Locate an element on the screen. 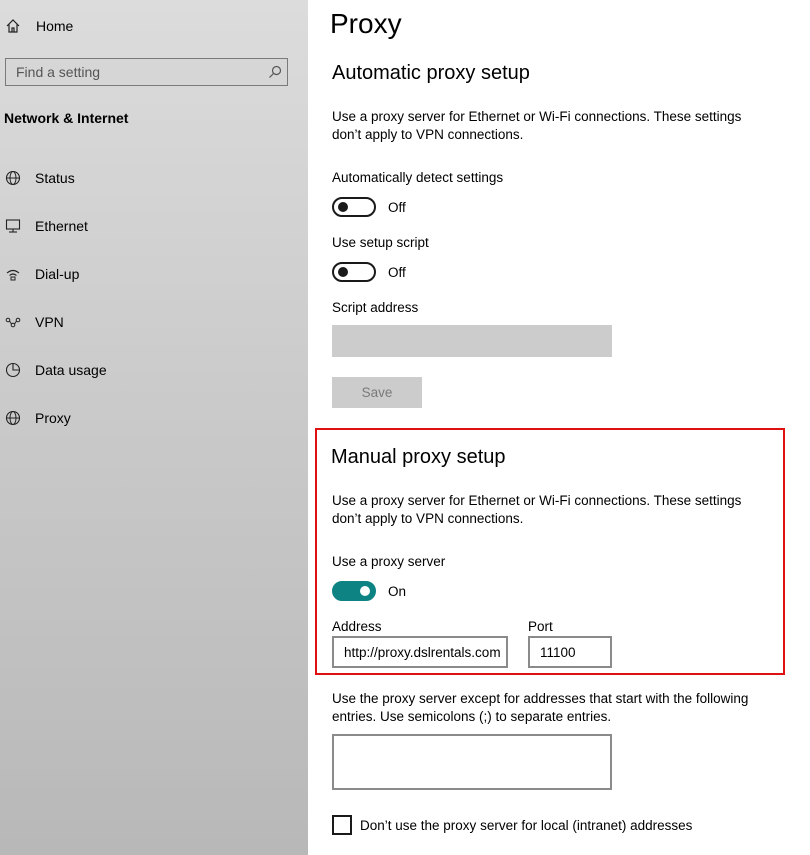 Image resolution: width=810 pixels, height=855 pixels. auto-detect-toggle is located at coordinates (354, 207).